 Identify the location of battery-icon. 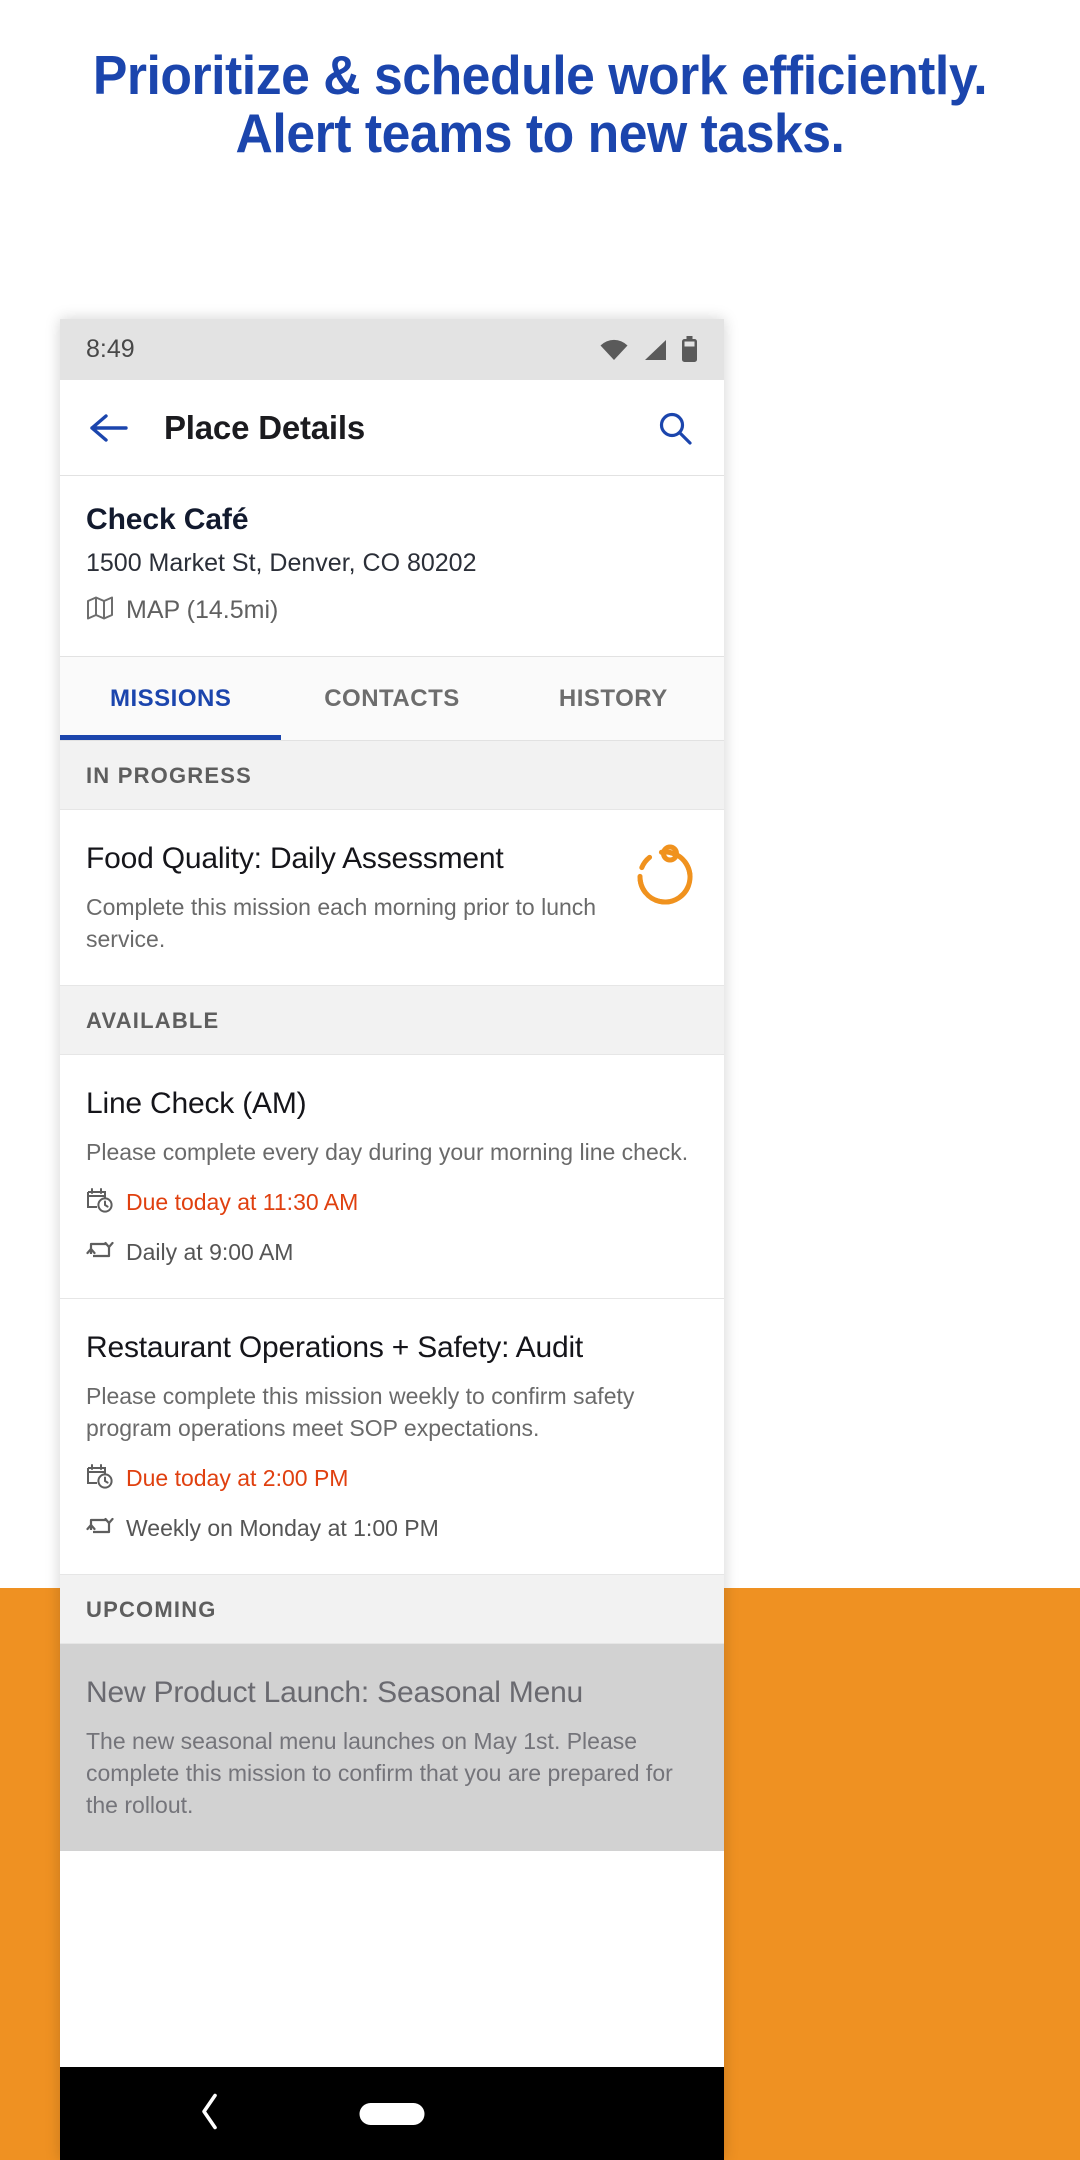
(689, 349).